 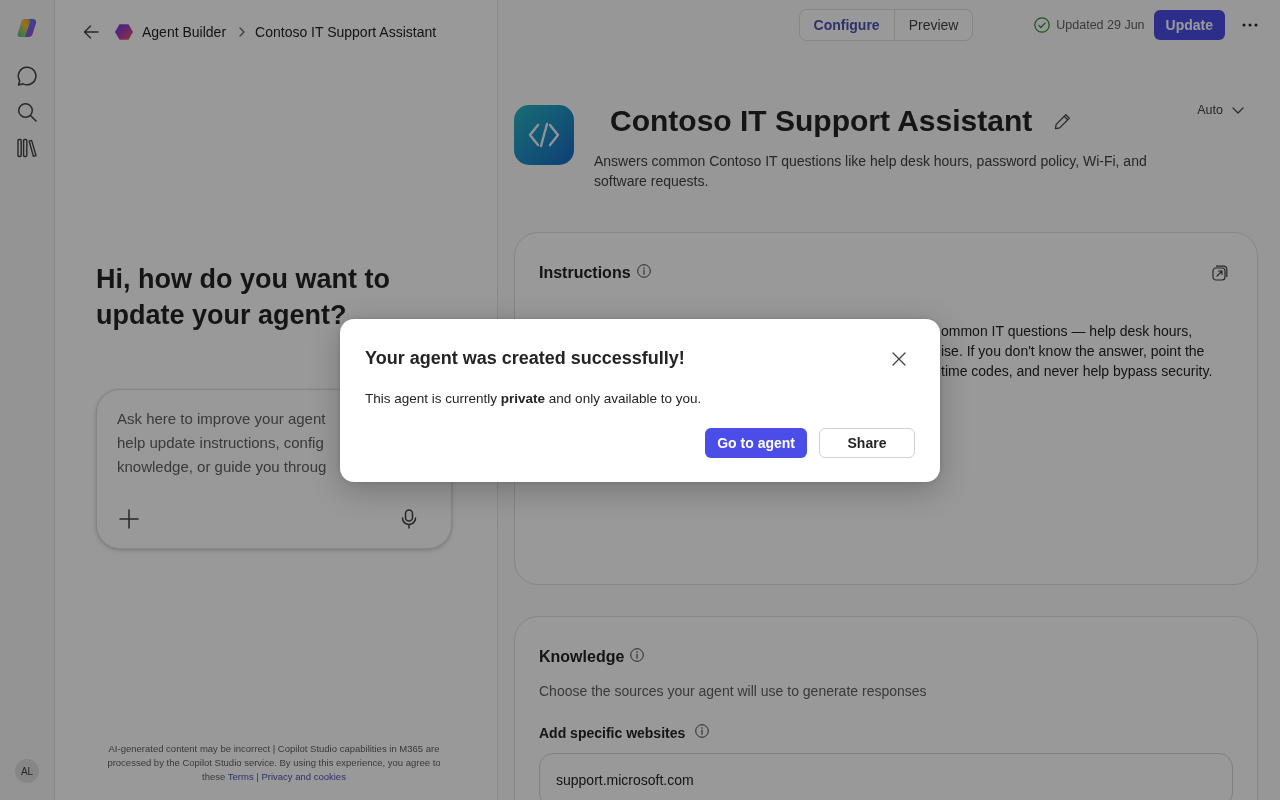 I want to click on go-to-agent-button: Go to agent, so click(x=756, y=442).